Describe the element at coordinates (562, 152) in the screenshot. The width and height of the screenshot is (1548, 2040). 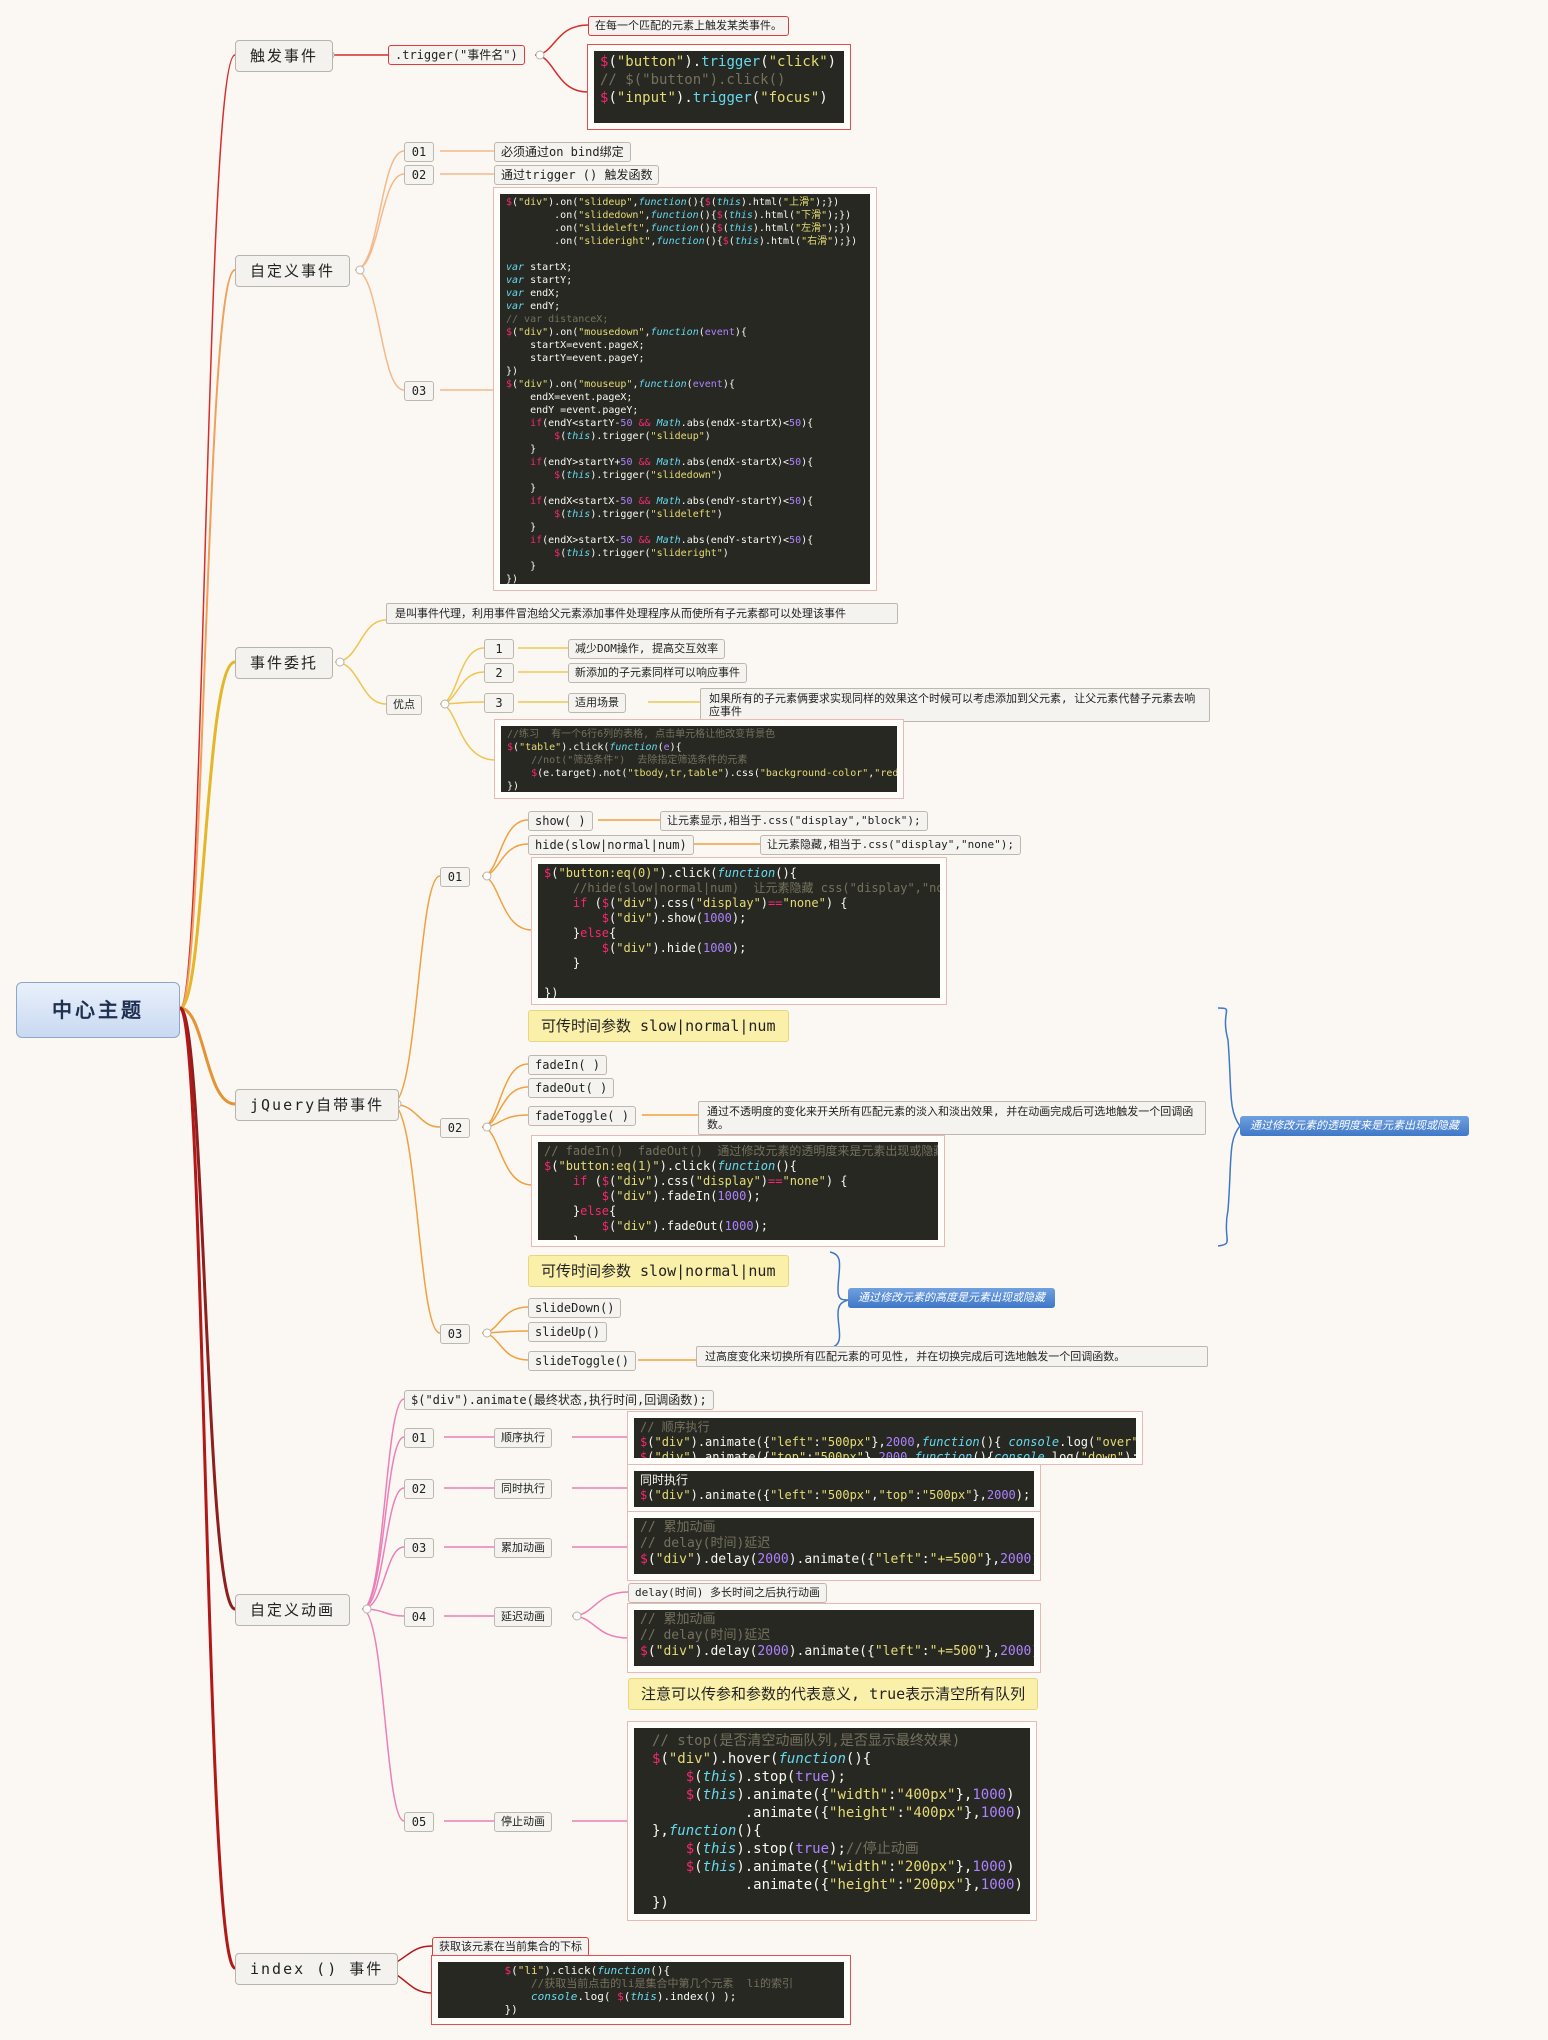
I see `custom-event-text-01: 必须通过on bind绑定` at that location.